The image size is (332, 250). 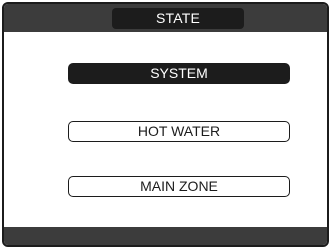 I want to click on header-bar: STATE, so click(x=165, y=18).